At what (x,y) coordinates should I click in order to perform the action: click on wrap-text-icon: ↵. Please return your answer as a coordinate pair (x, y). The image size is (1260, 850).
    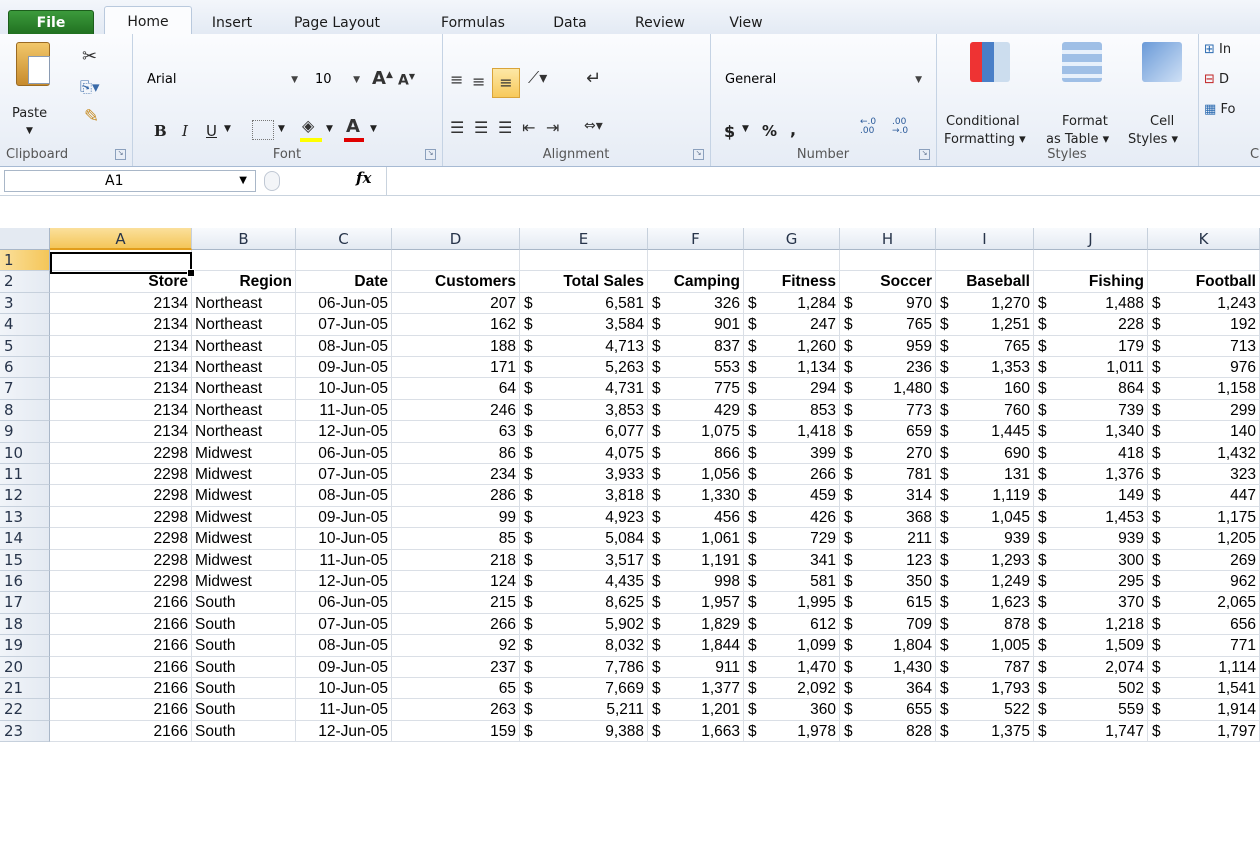
    Looking at the image, I should click on (593, 78).